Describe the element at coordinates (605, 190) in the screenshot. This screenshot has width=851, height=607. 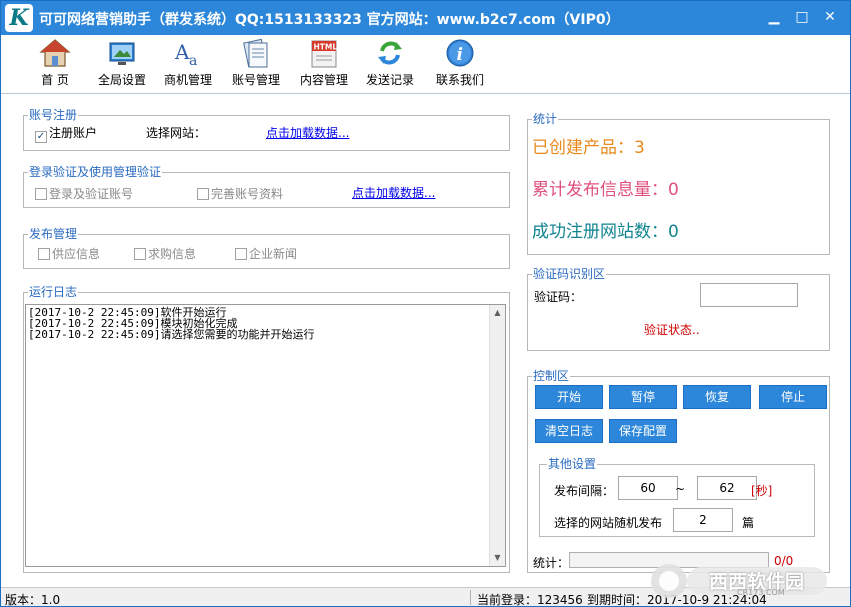
I see `published-total-stat: 累计发布信息量：0` at that location.